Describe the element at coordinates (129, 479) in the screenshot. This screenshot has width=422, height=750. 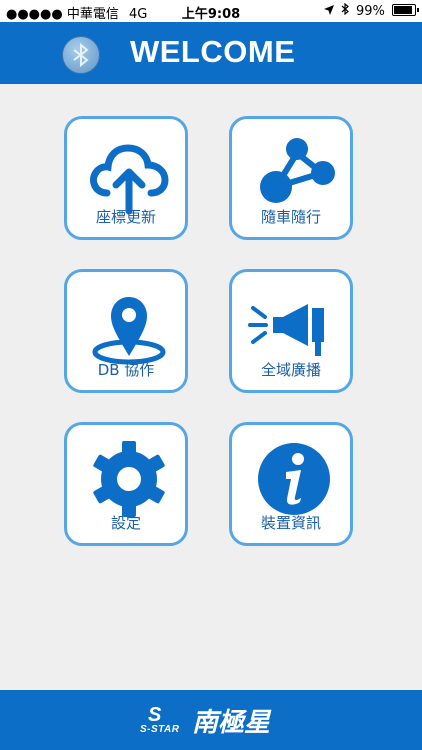
I see `gear-icon` at that location.